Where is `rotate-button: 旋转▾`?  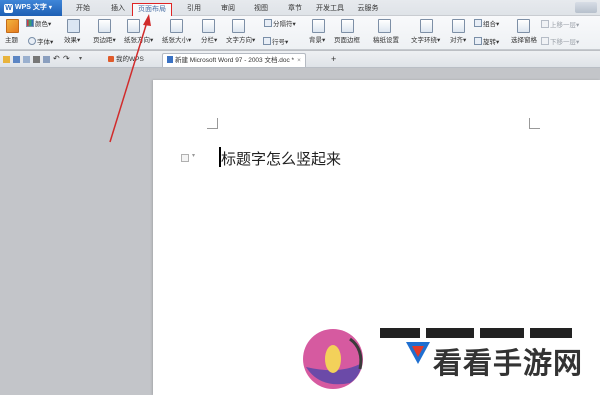
rotate-button: 旋转▾ is located at coordinates (486, 42).